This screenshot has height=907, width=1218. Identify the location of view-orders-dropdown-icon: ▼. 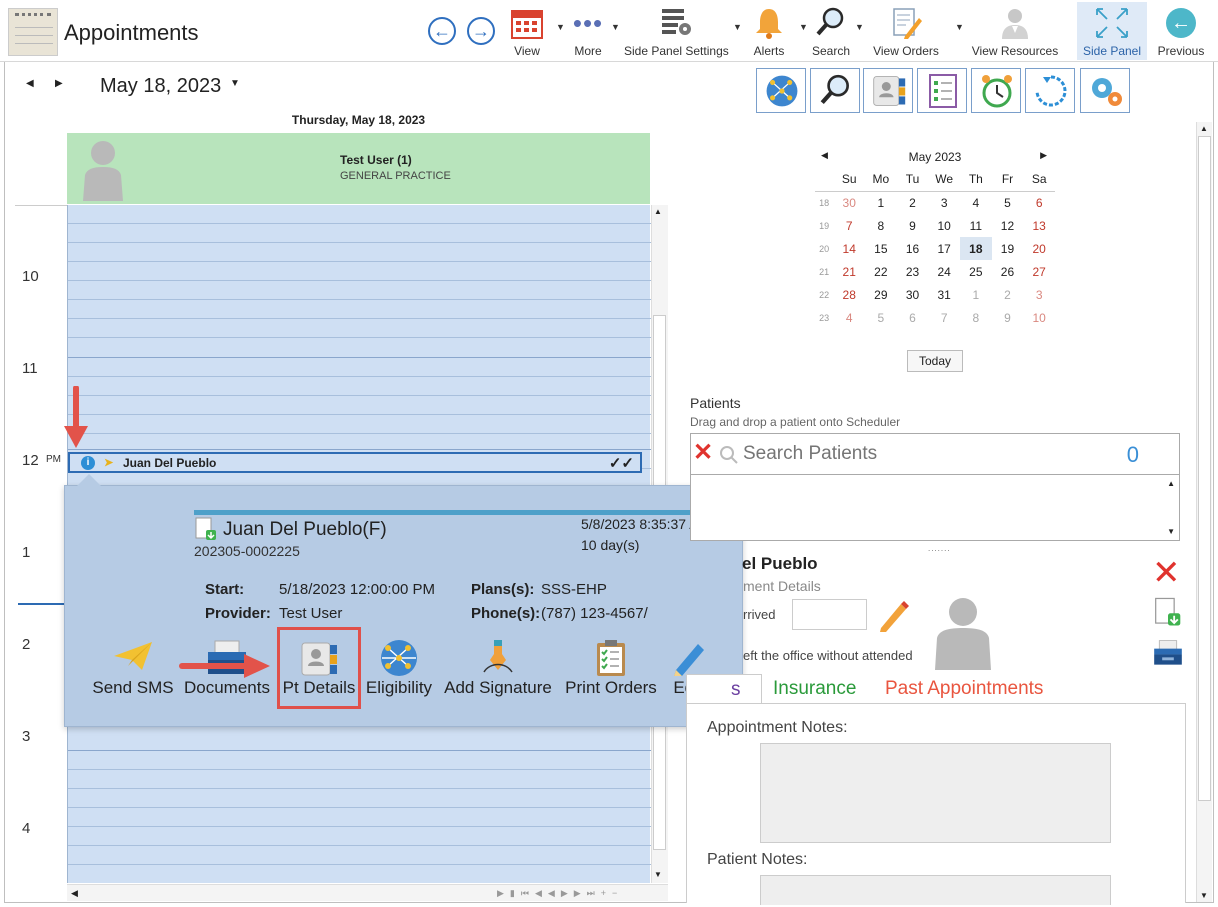
(959, 27).